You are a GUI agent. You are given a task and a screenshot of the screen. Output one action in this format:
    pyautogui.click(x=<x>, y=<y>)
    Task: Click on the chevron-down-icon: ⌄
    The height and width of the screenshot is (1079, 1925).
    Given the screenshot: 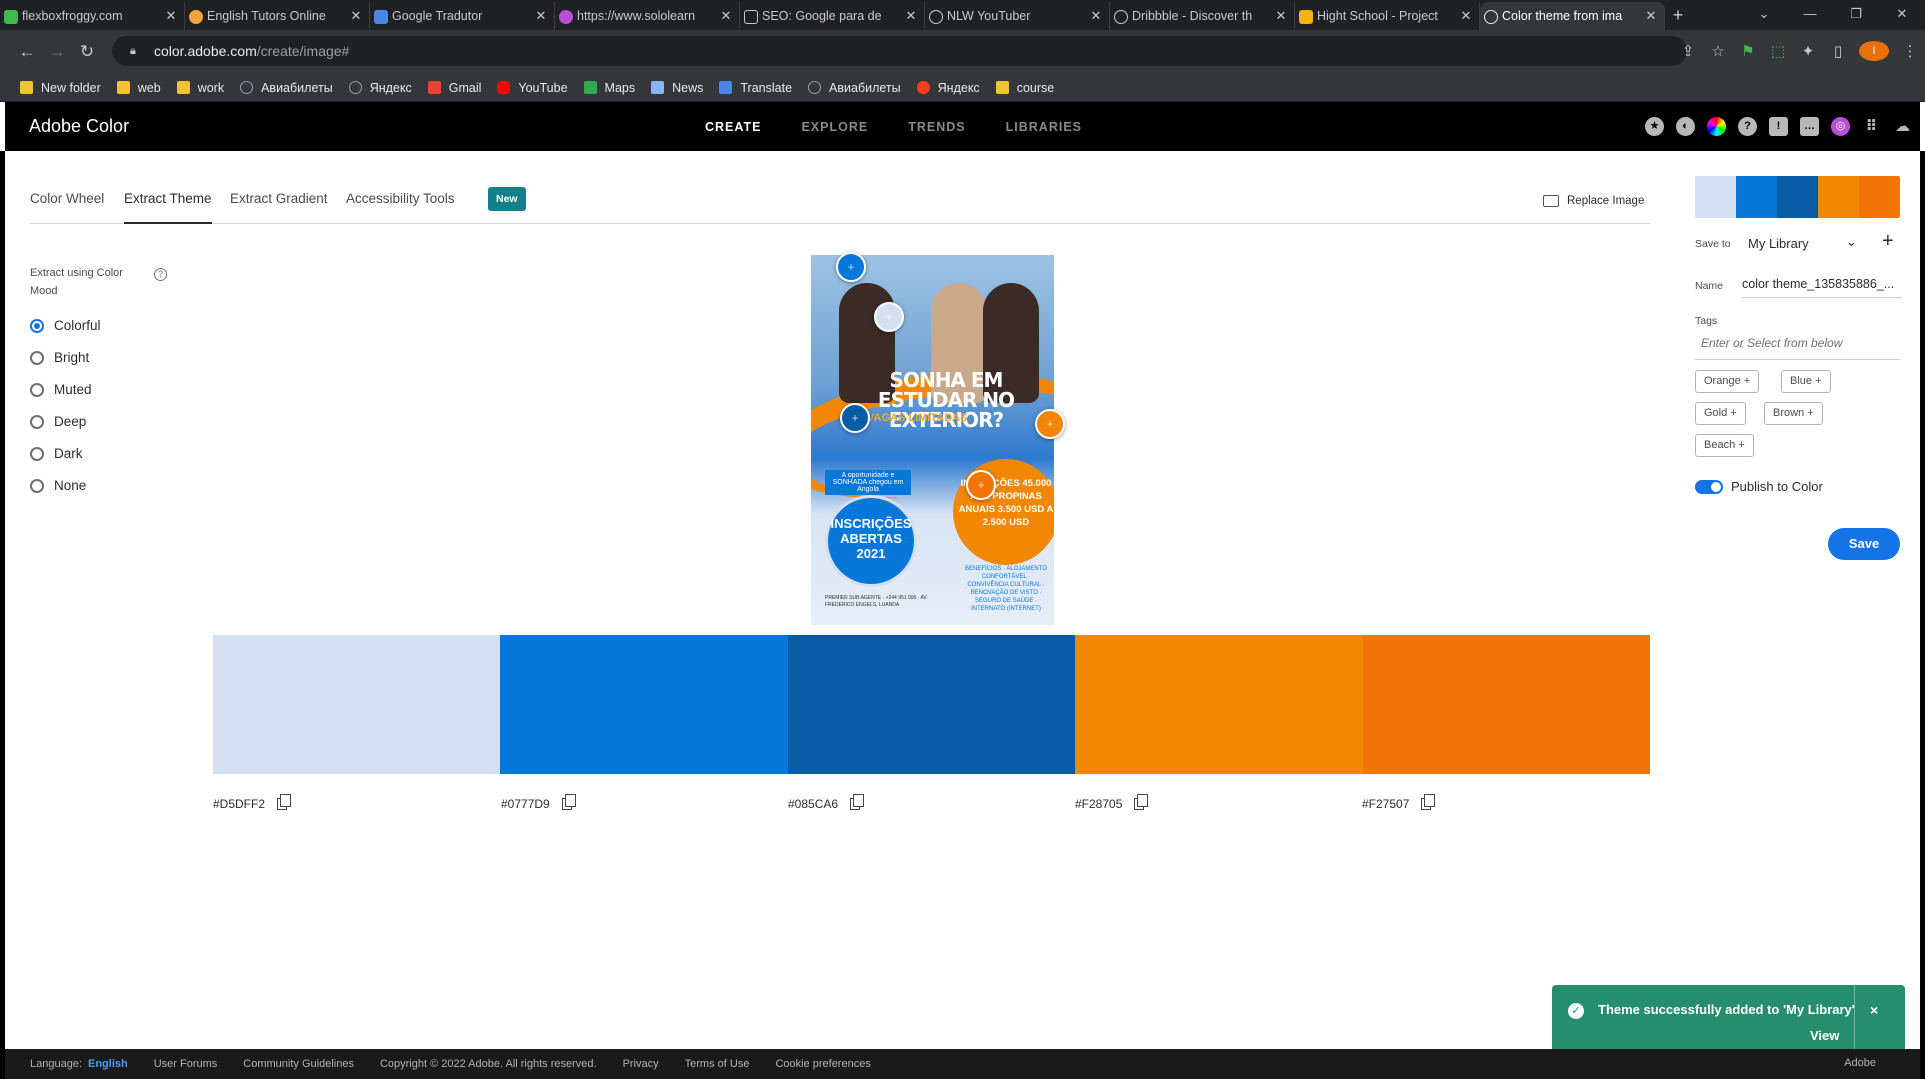 What is the action you would take?
    pyautogui.click(x=1851, y=242)
    